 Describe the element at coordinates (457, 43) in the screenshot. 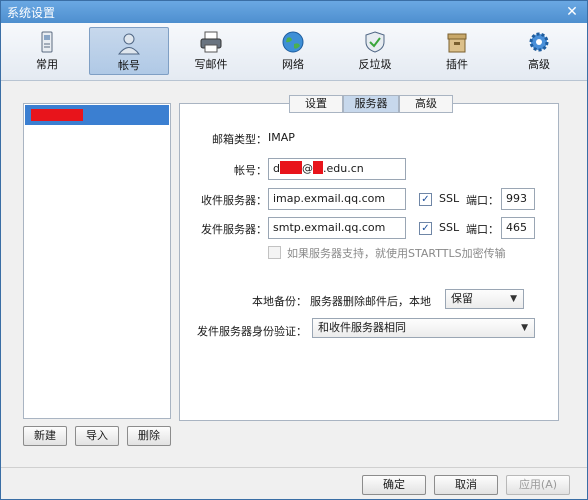

I see `box-plugin-icon` at that location.